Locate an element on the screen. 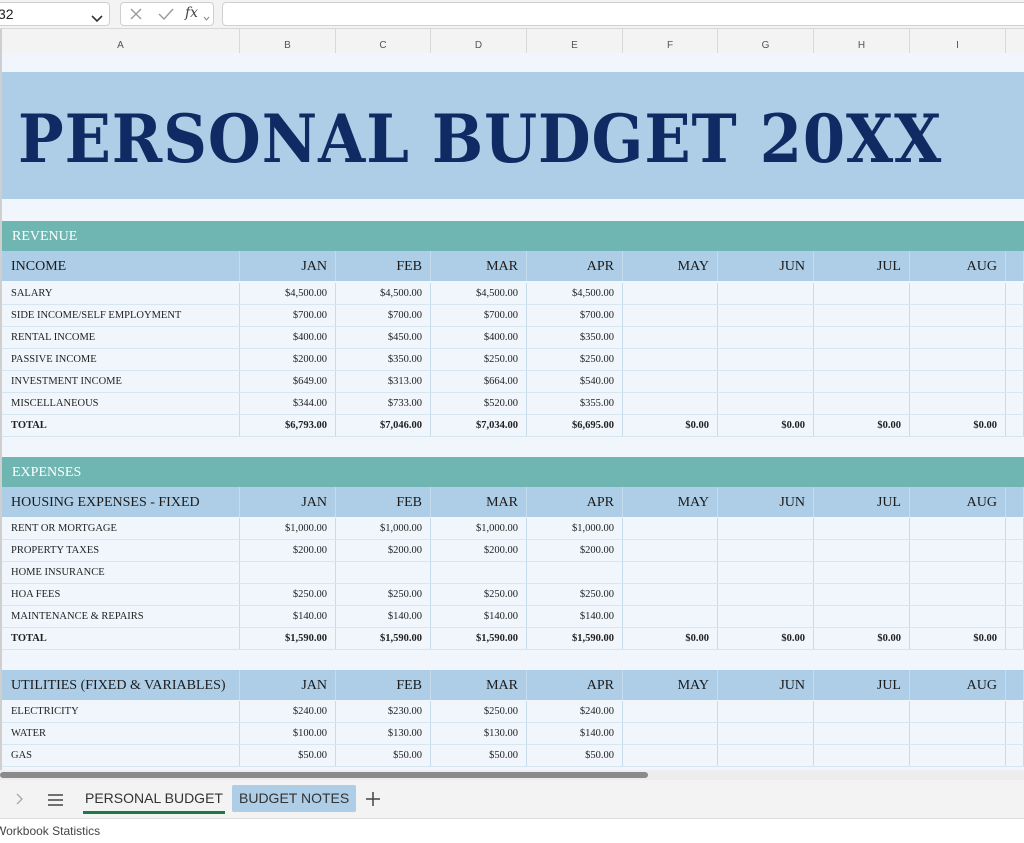  value-cell: $4,500.00 is located at coordinates (383, 293).